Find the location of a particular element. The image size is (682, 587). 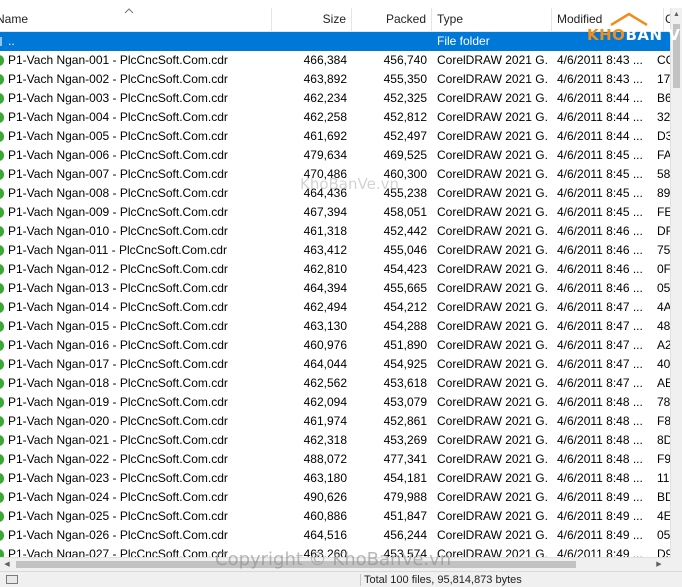

column-header-type: Type is located at coordinates (492, 19).